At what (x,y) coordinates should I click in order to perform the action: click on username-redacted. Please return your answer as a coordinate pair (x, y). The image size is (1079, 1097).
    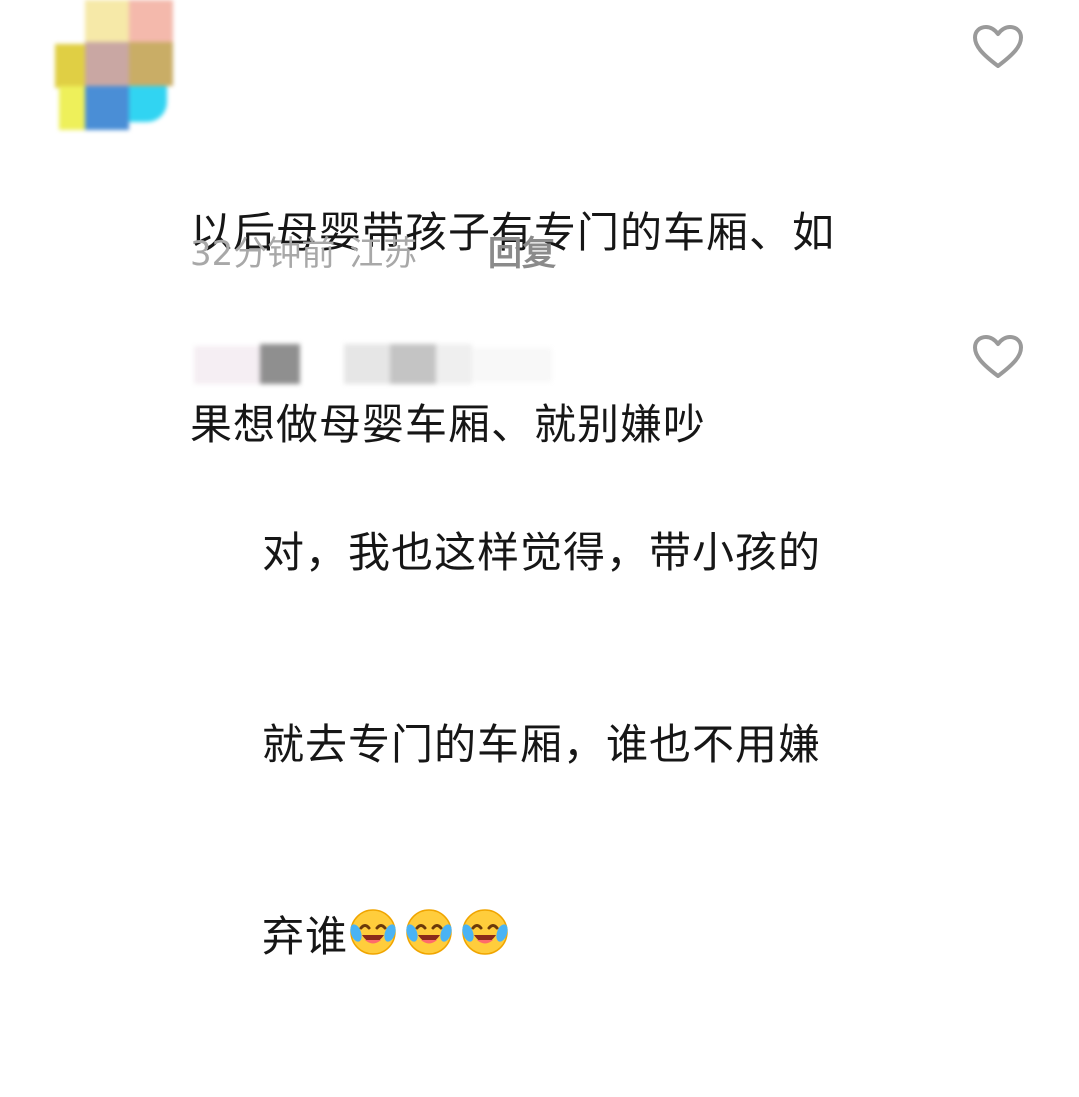
    Looking at the image, I should click on (370, 365).